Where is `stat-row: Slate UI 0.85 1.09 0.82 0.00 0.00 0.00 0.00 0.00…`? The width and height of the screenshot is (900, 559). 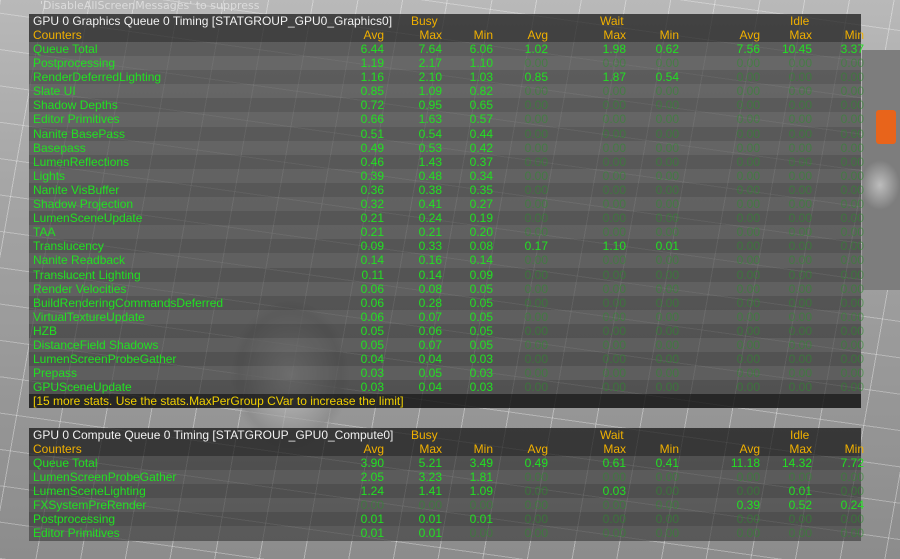 stat-row: Slate UI 0.85 1.09 0.82 0.00 0.00 0.00 0.00 0.00… is located at coordinates (446, 91).